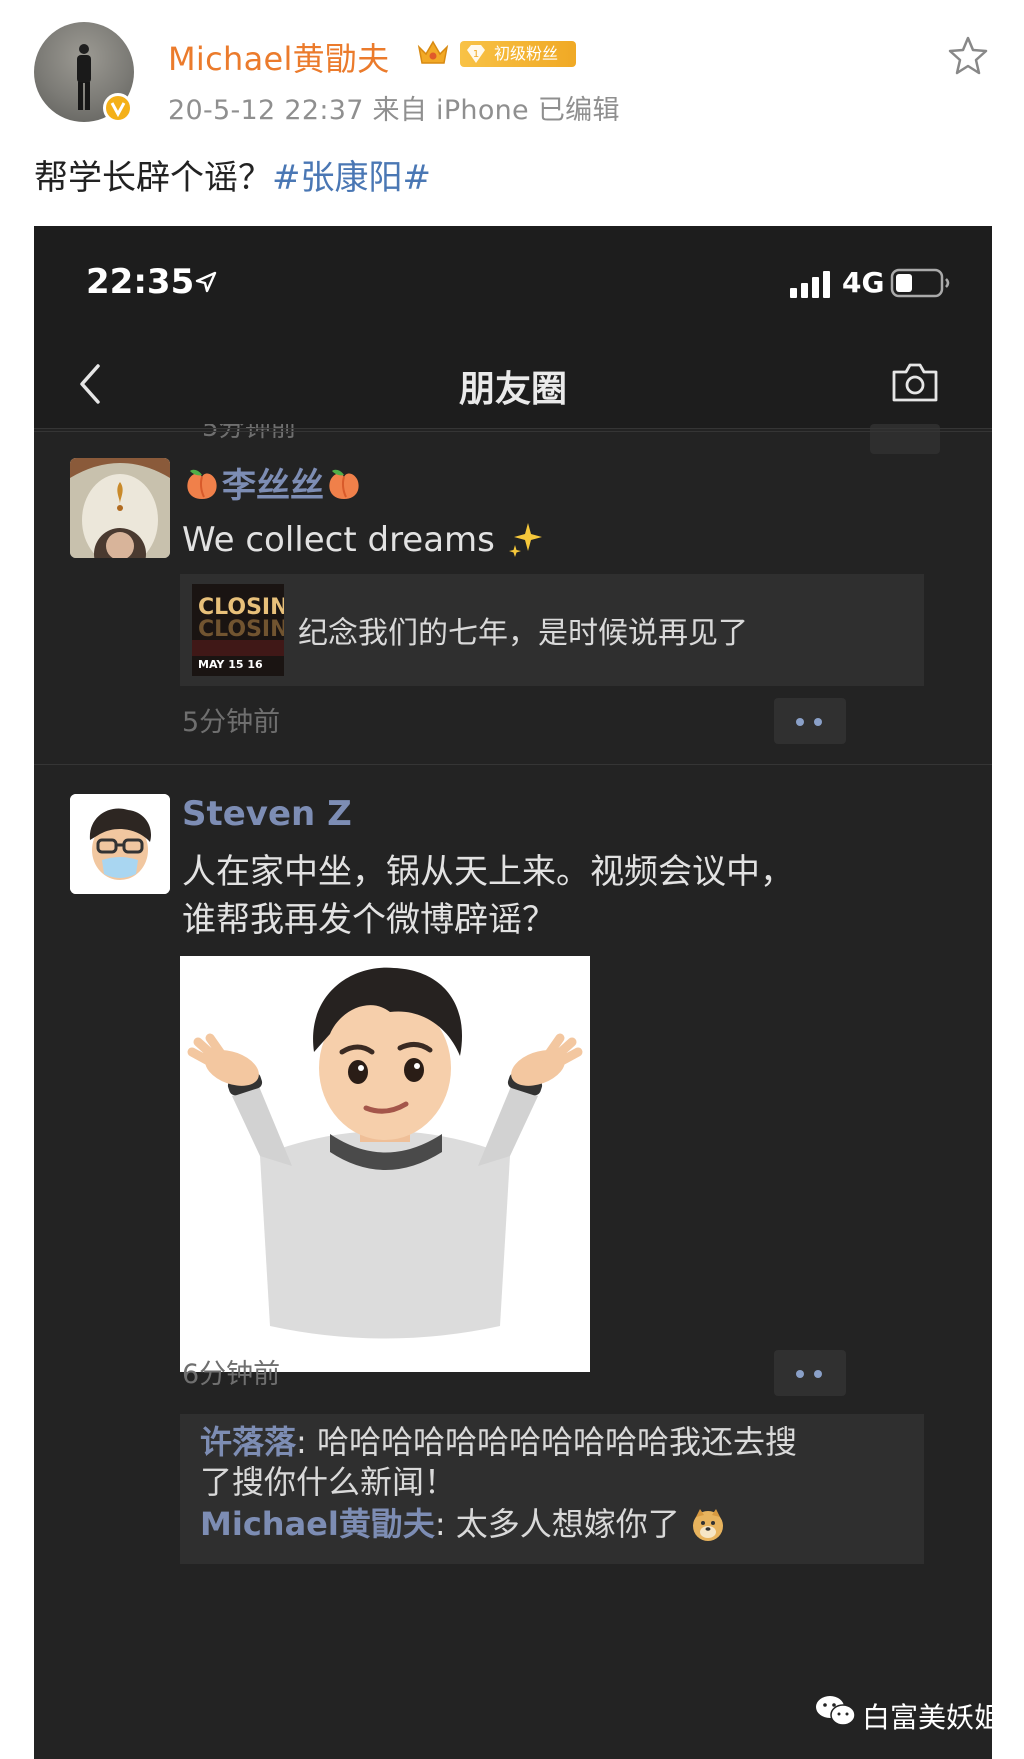 The height and width of the screenshot is (1759, 1024). What do you see at coordinates (512, 389) in the screenshot?
I see `nav-title: 朋友圈` at bounding box center [512, 389].